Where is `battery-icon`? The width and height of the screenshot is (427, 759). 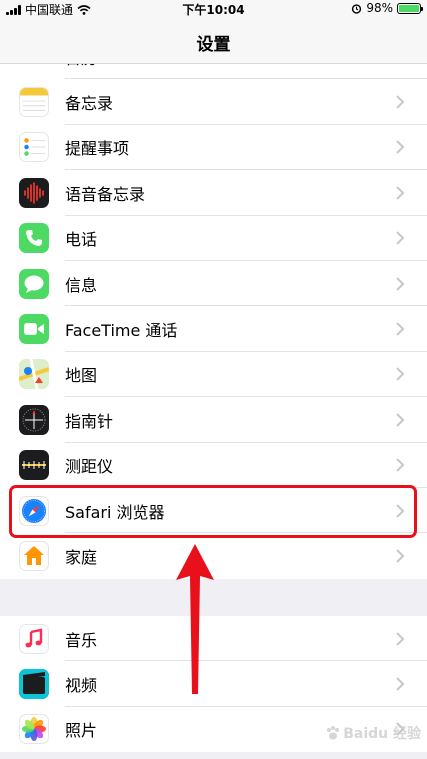 battery-icon is located at coordinates (410, 8).